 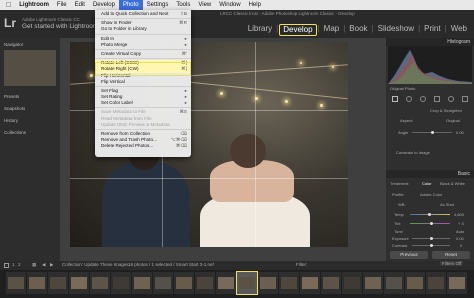 I want to click on menu-item: Photo Merge ▸, so click(x=143, y=45).